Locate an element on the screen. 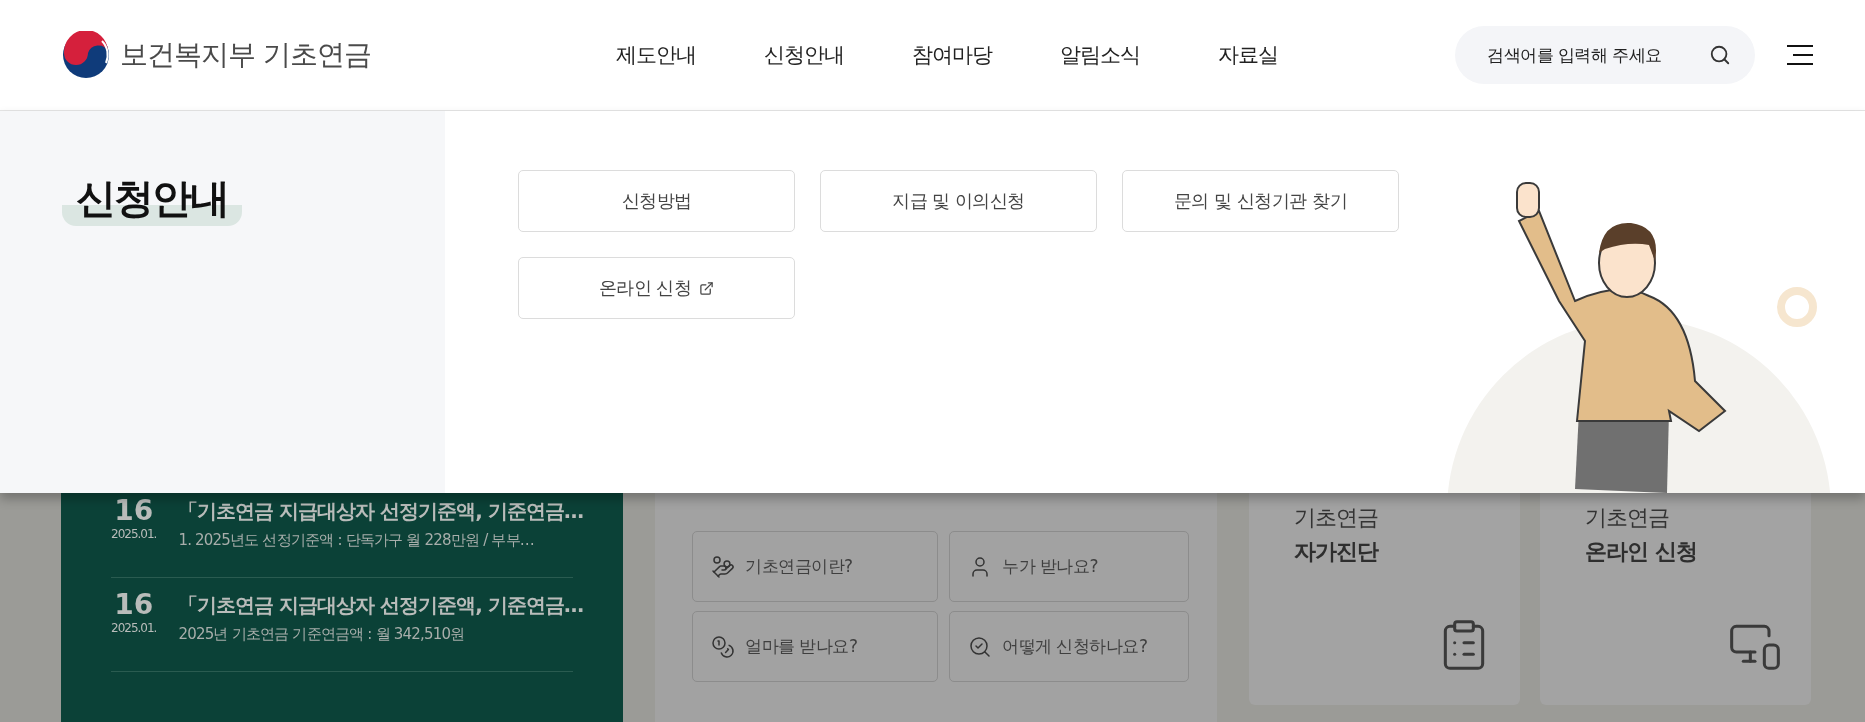  menu-icon is located at coordinates (1800, 55).